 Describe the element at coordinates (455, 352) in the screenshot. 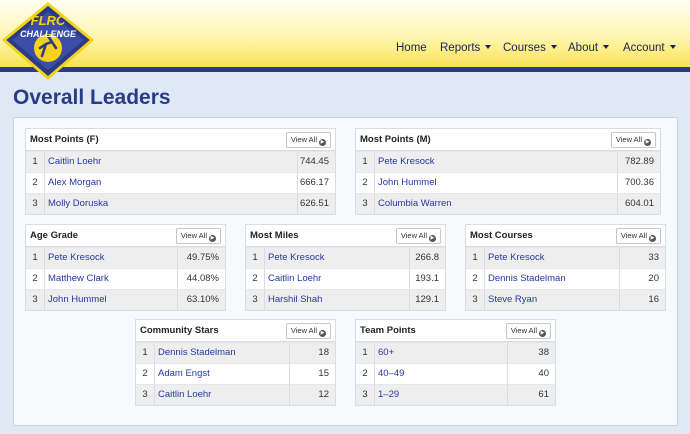

I see `table-row: 1 60+ 38` at that location.